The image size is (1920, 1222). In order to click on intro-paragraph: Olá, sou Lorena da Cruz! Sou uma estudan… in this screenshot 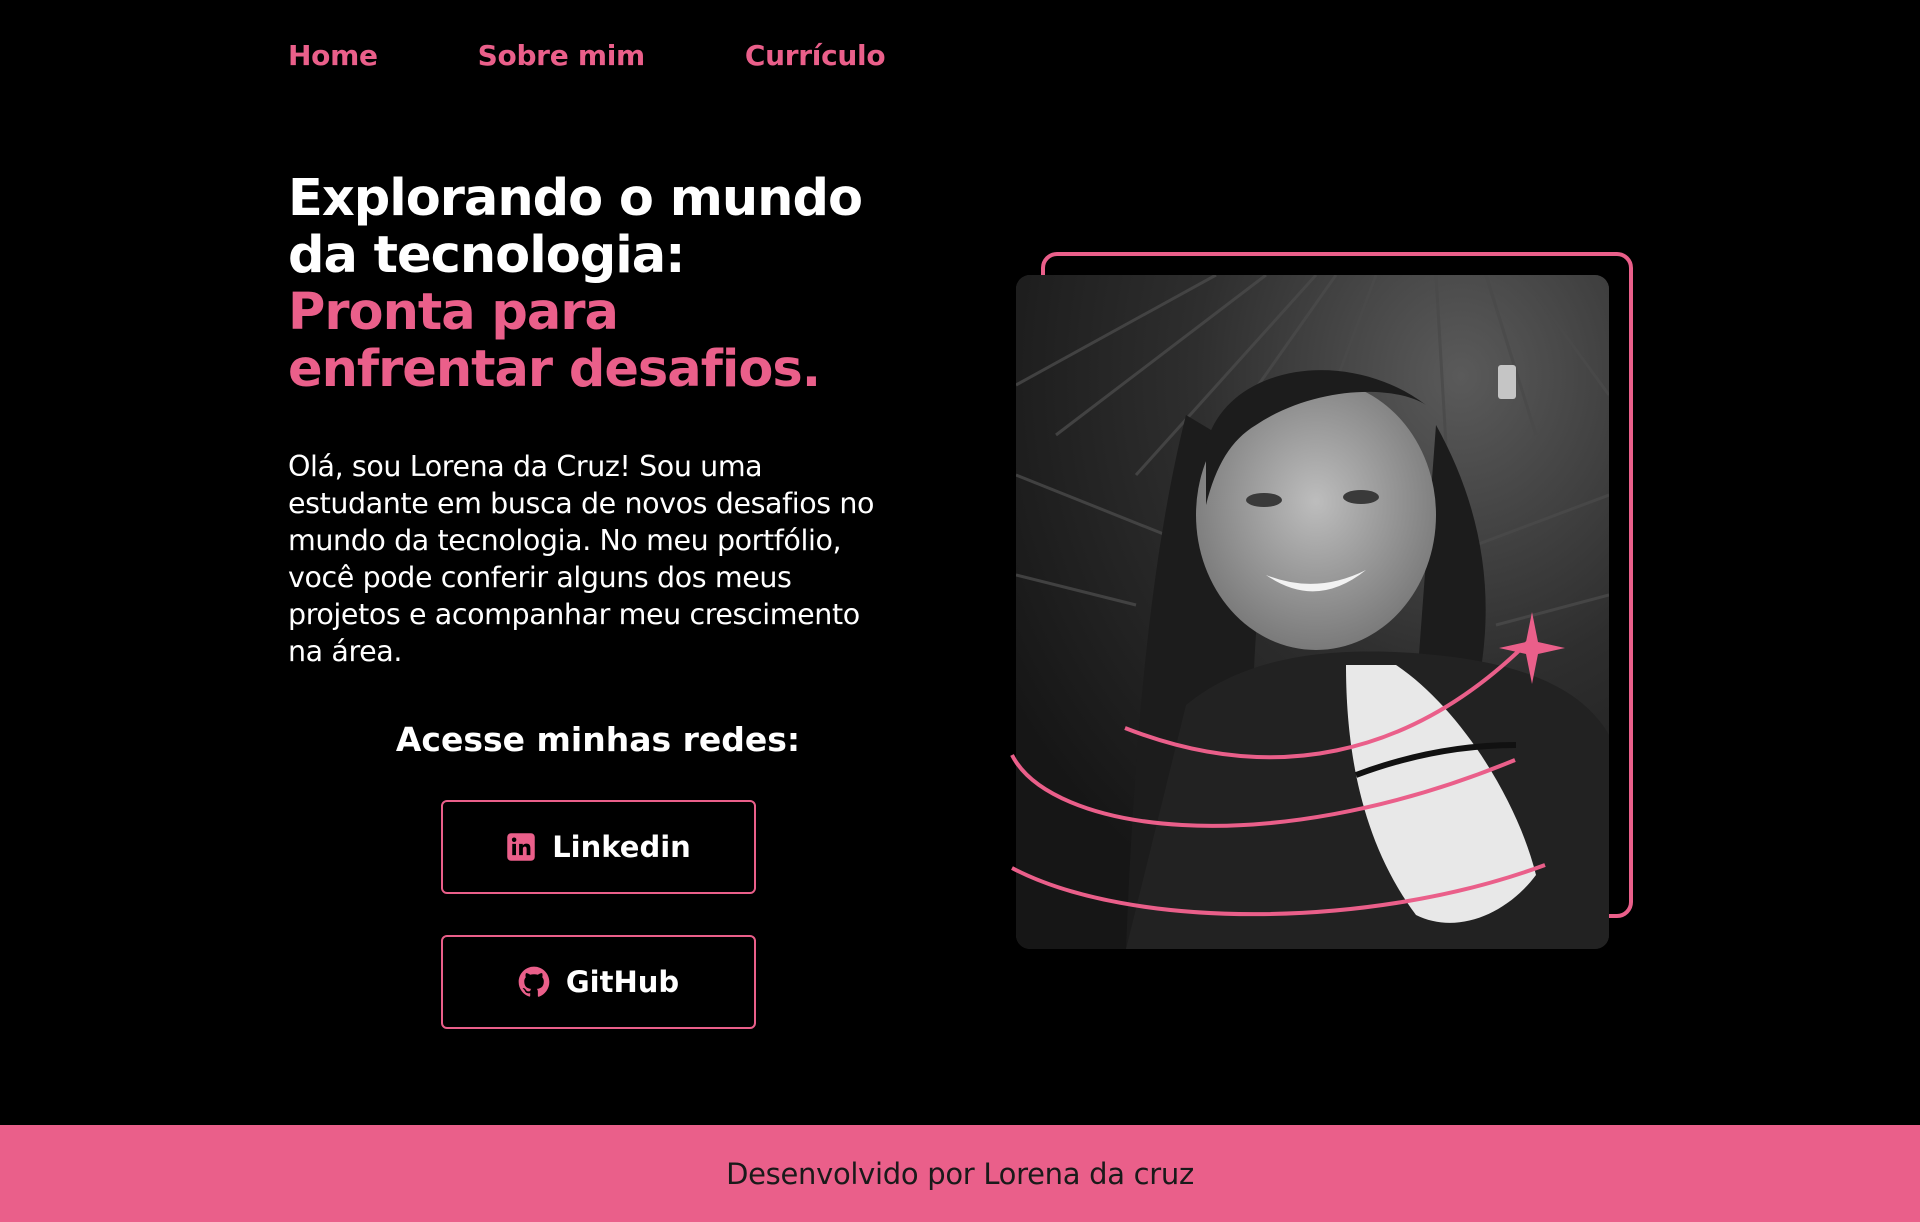, I will do `click(581, 559)`.